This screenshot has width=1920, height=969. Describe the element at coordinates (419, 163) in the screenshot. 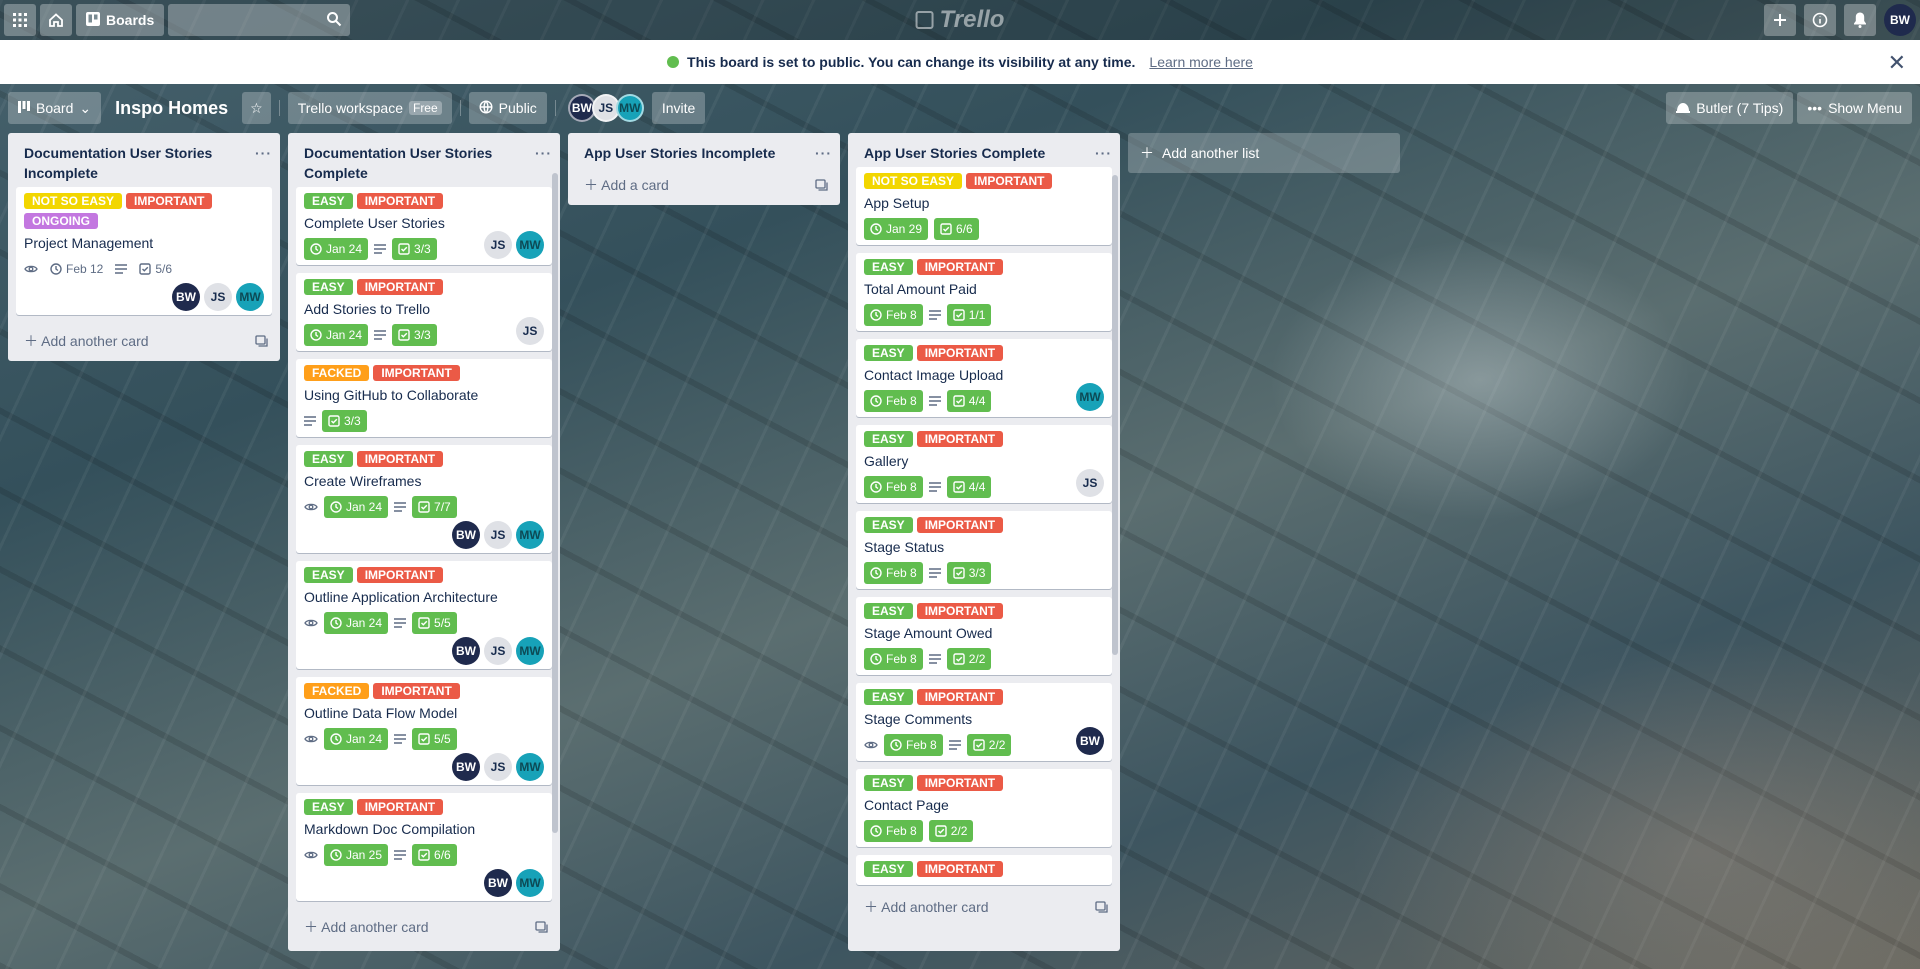

I see `list-title: Documentation User Stories Complete` at that location.